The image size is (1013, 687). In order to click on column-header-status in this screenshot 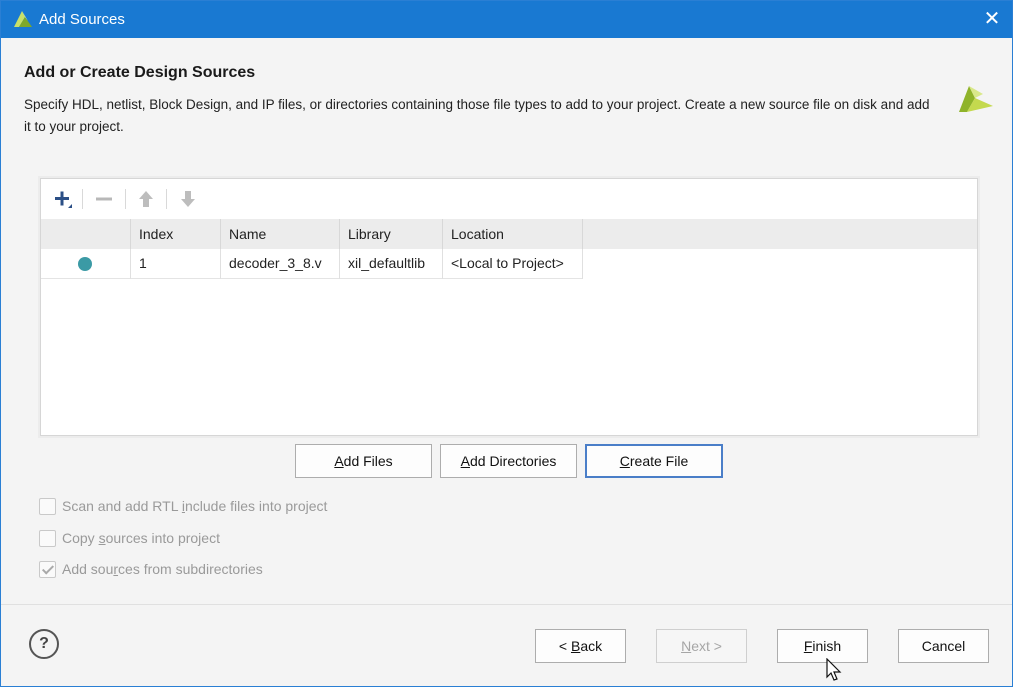, I will do `click(86, 234)`.